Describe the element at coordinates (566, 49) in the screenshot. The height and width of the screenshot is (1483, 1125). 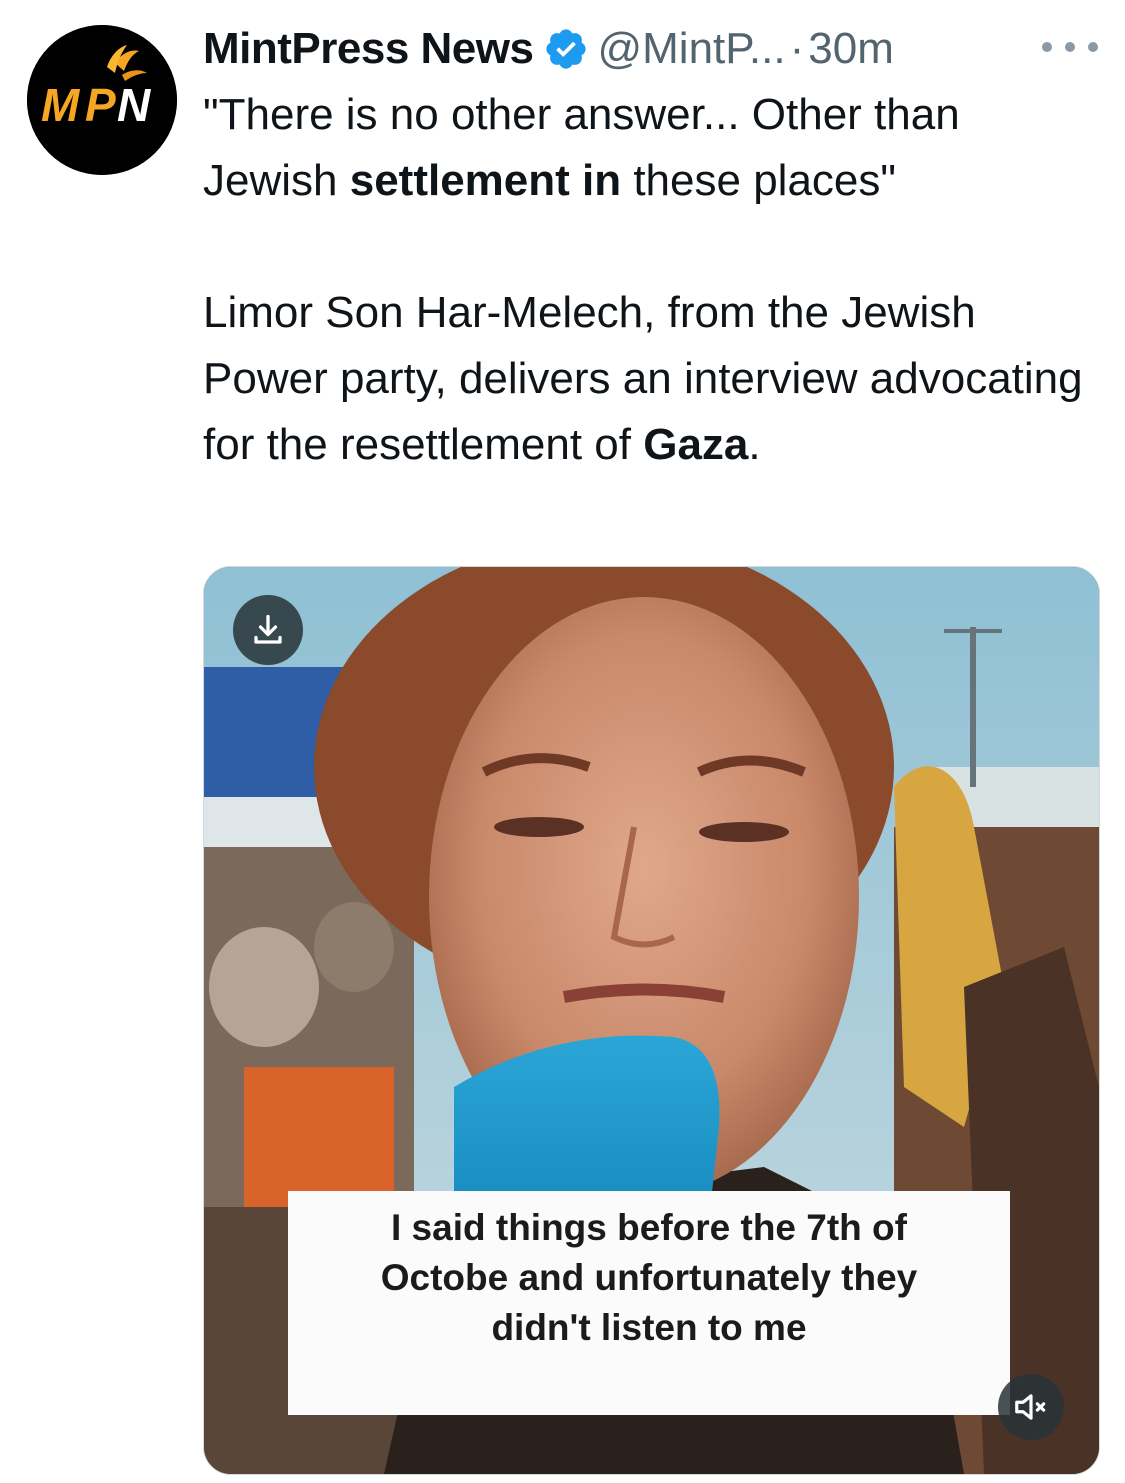
I see `verified-badge-icon` at that location.